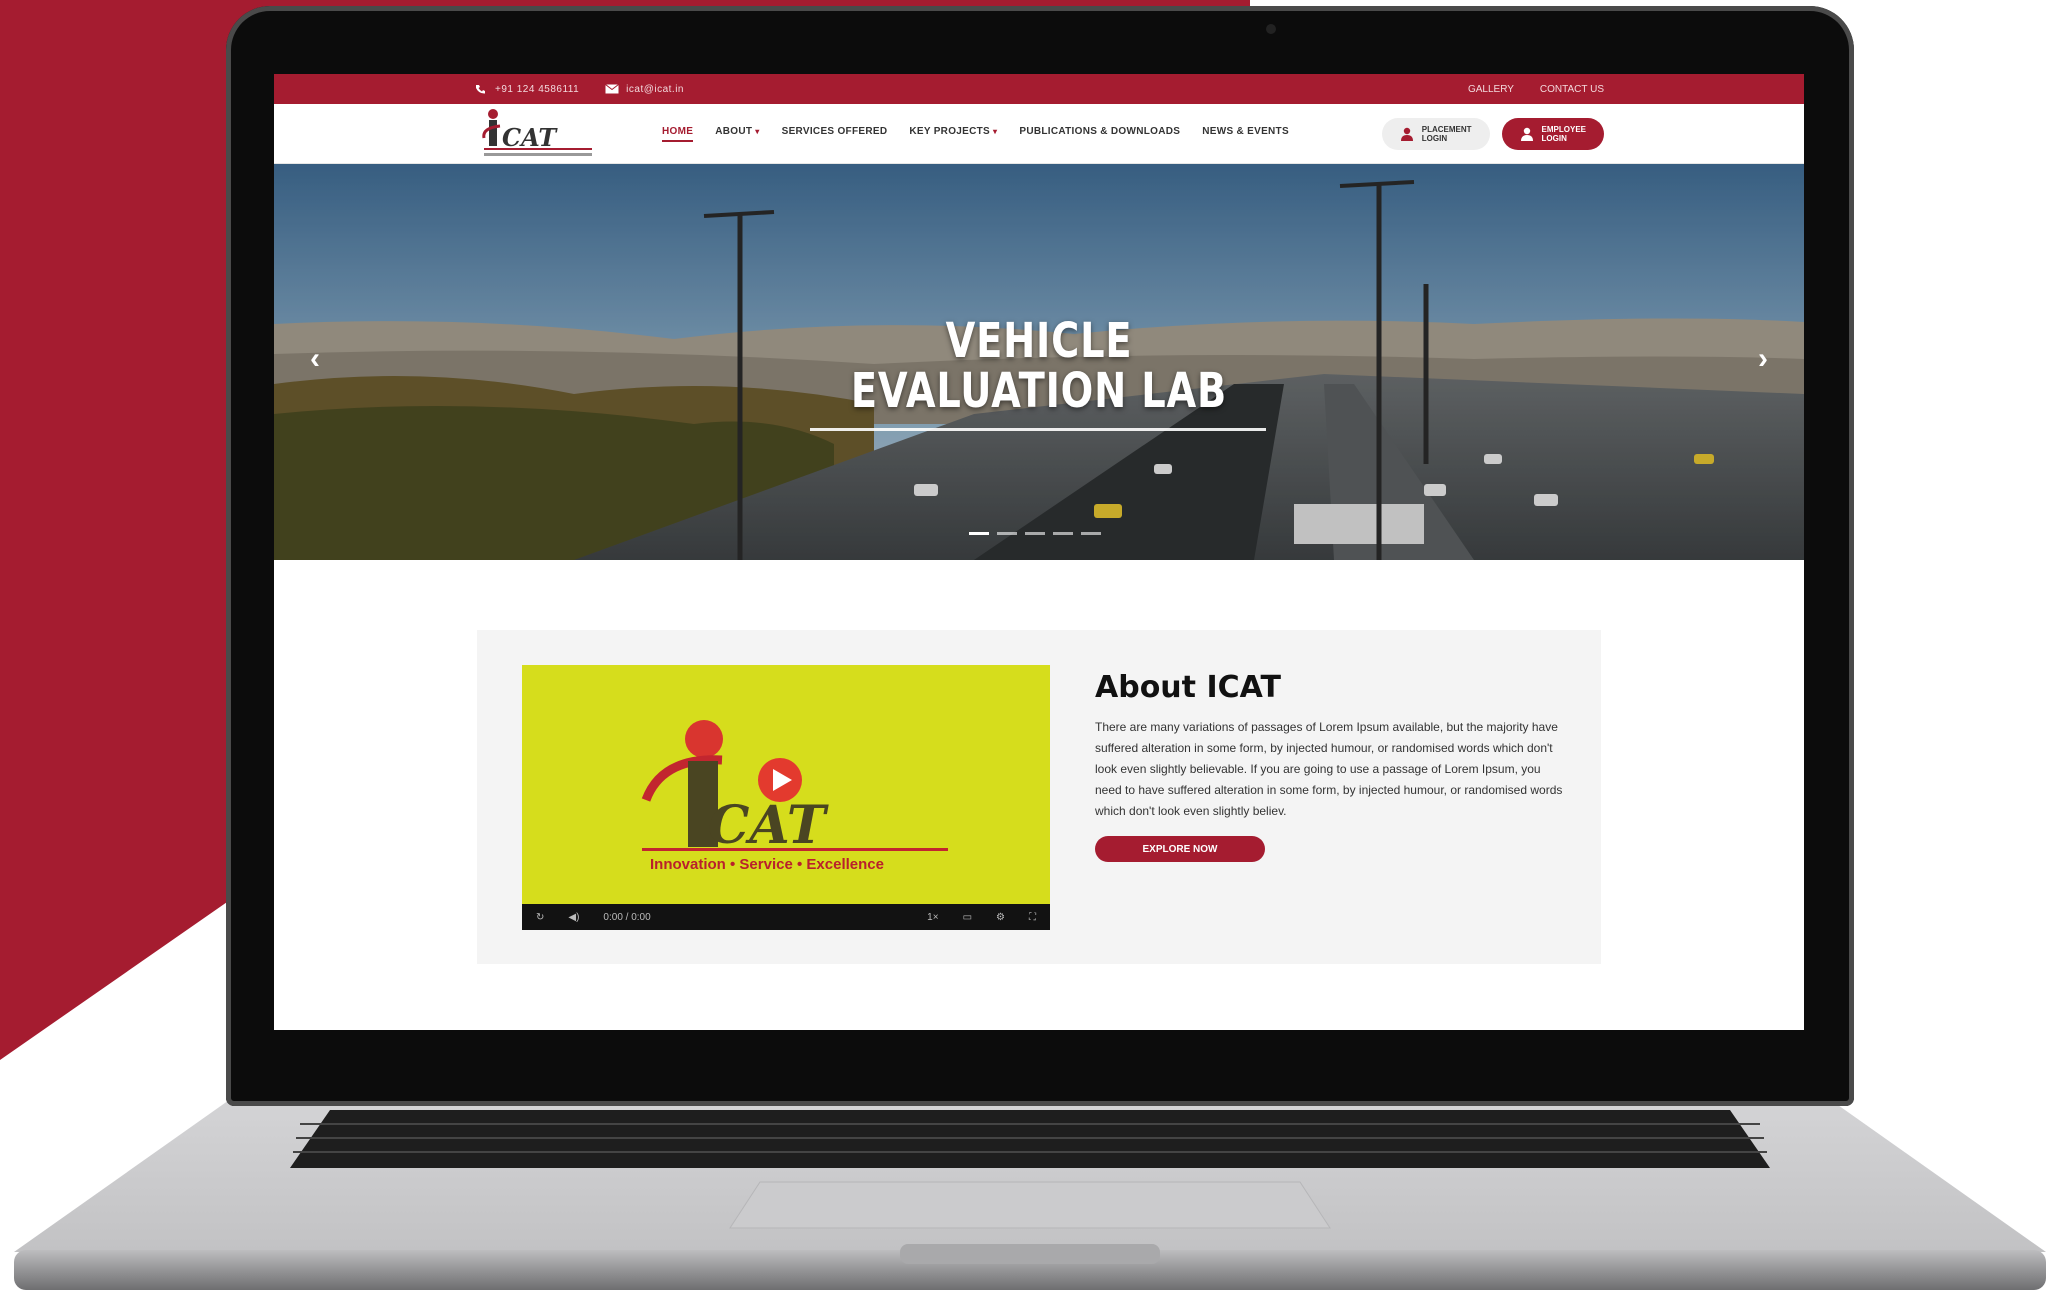 The image size is (2060, 1305). Describe the element at coordinates (1572, 89) in the screenshot. I see `contact-link: CONTACT US` at that location.